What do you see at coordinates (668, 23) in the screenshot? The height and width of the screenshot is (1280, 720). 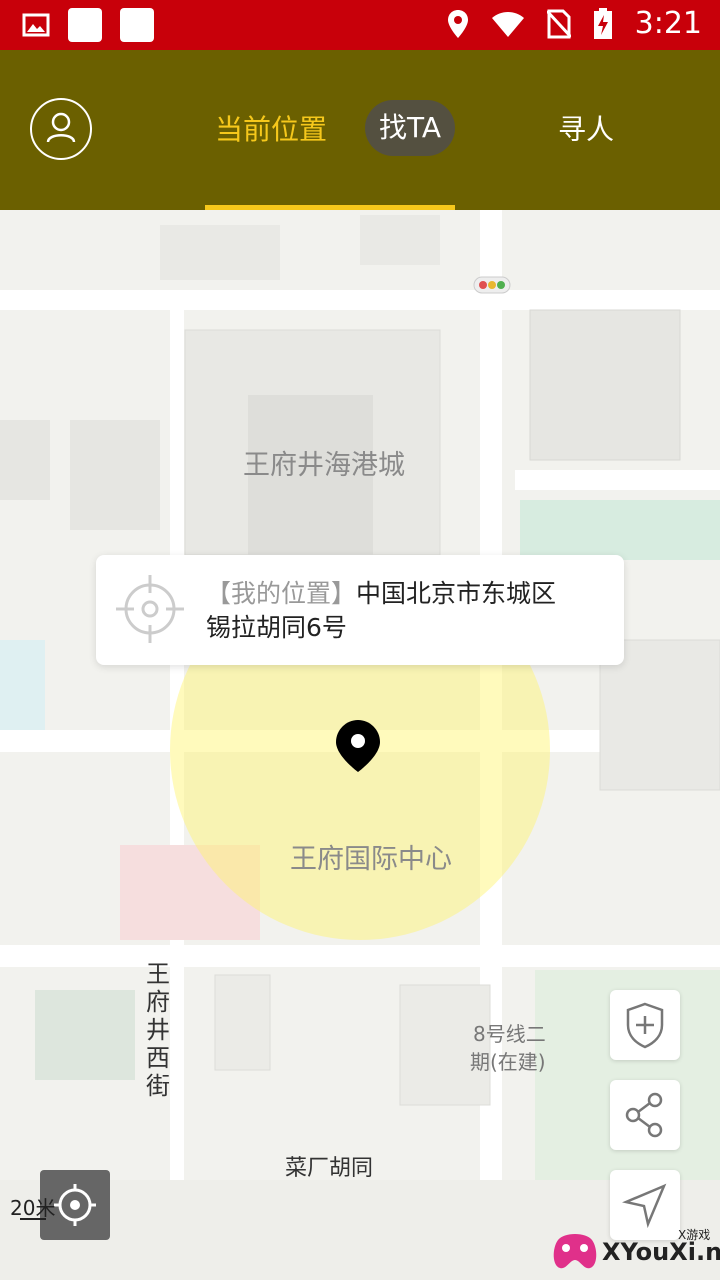 I see `clock: 3:21` at bounding box center [668, 23].